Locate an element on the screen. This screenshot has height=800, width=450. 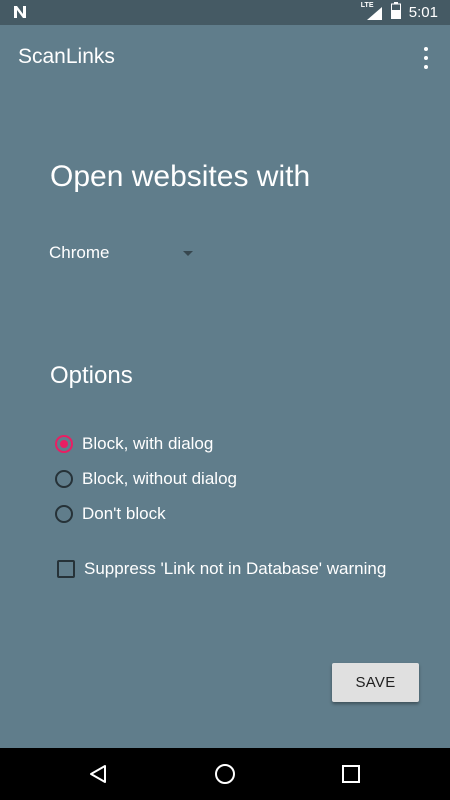
overflow-menu-icon is located at coordinates (426, 58).